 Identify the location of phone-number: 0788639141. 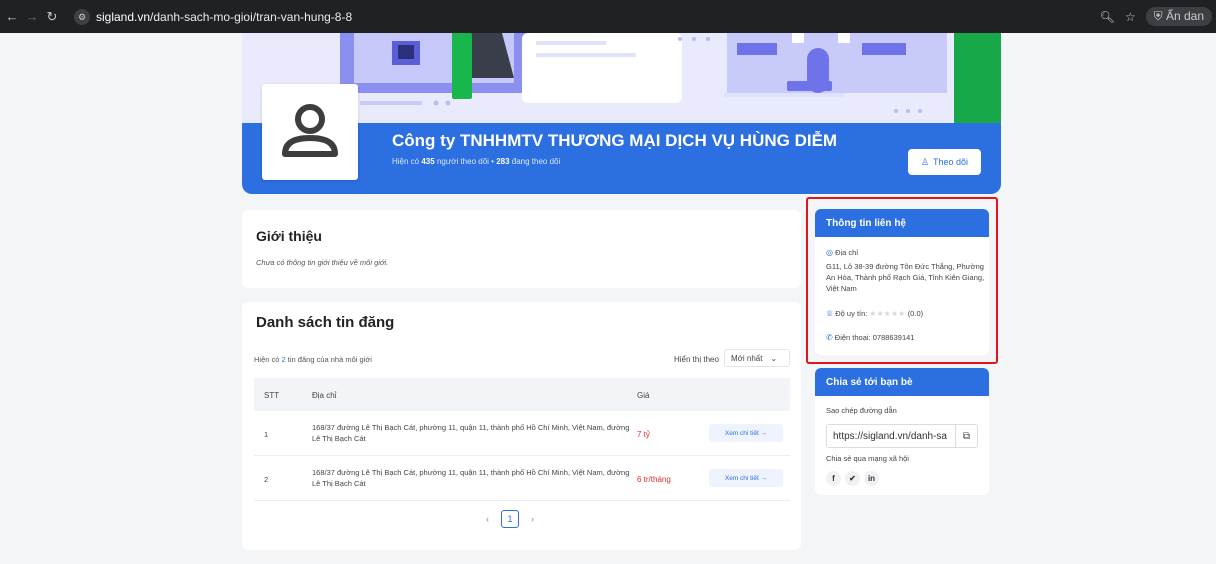
(894, 337).